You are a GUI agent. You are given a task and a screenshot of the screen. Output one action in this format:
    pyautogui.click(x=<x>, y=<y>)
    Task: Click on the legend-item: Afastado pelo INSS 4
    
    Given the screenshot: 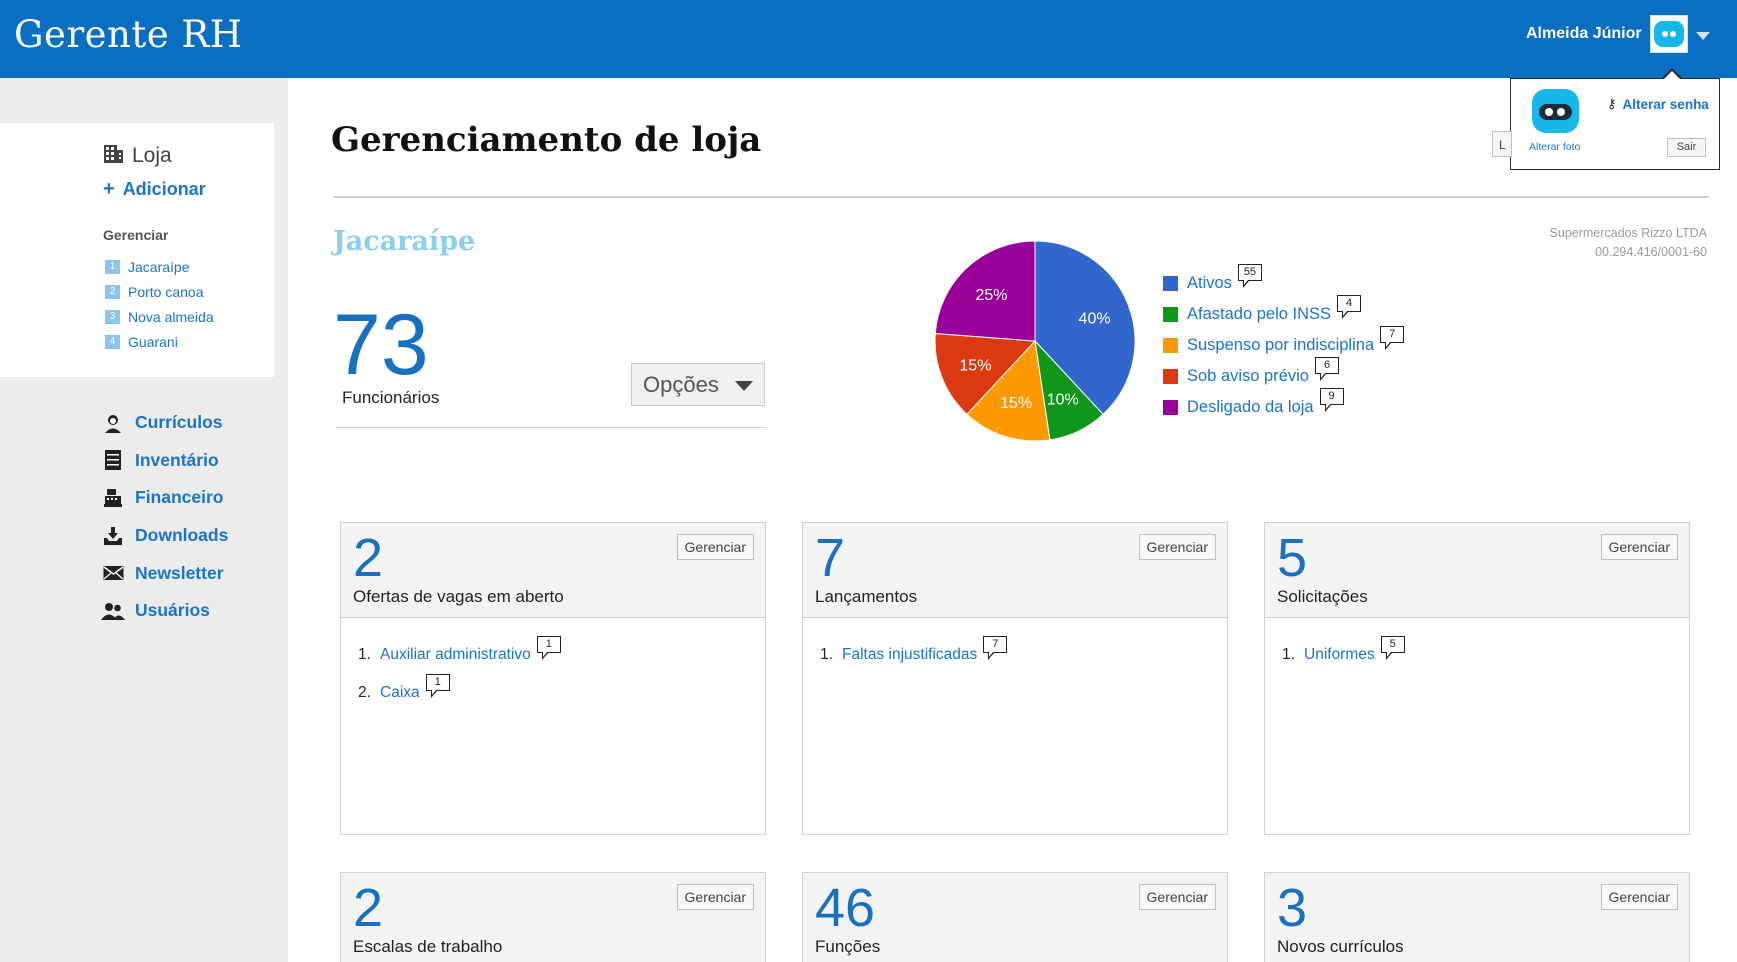 What is the action you would take?
    pyautogui.click(x=1283, y=312)
    